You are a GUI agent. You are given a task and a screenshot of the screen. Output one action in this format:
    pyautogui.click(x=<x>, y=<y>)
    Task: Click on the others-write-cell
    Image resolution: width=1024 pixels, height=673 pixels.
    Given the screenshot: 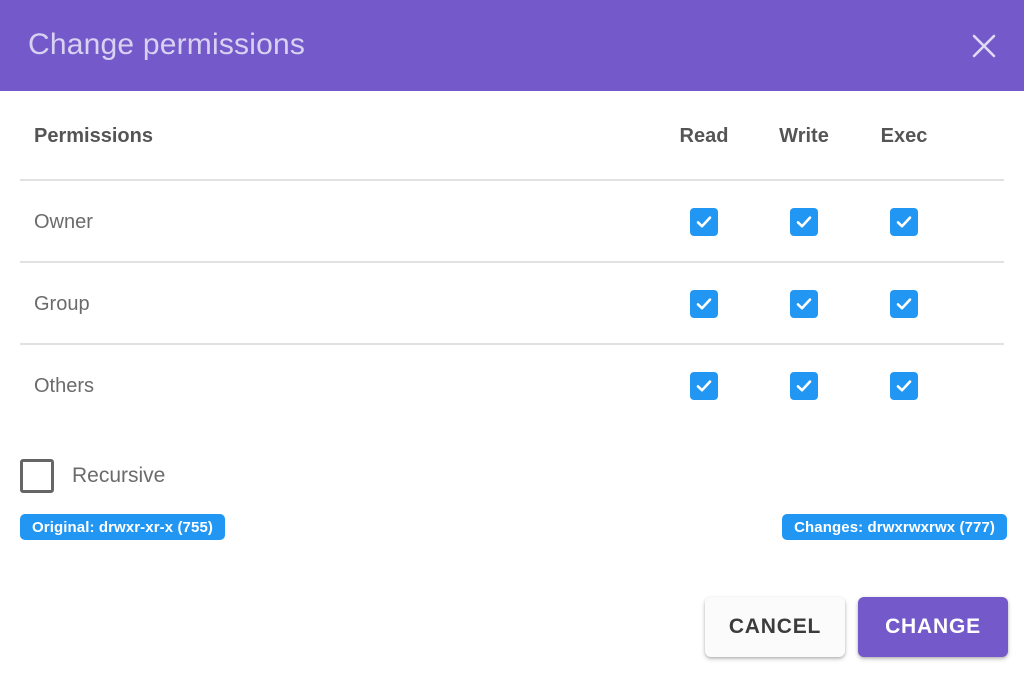 What is the action you would take?
    pyautogui.click(x=804, y=386)
    